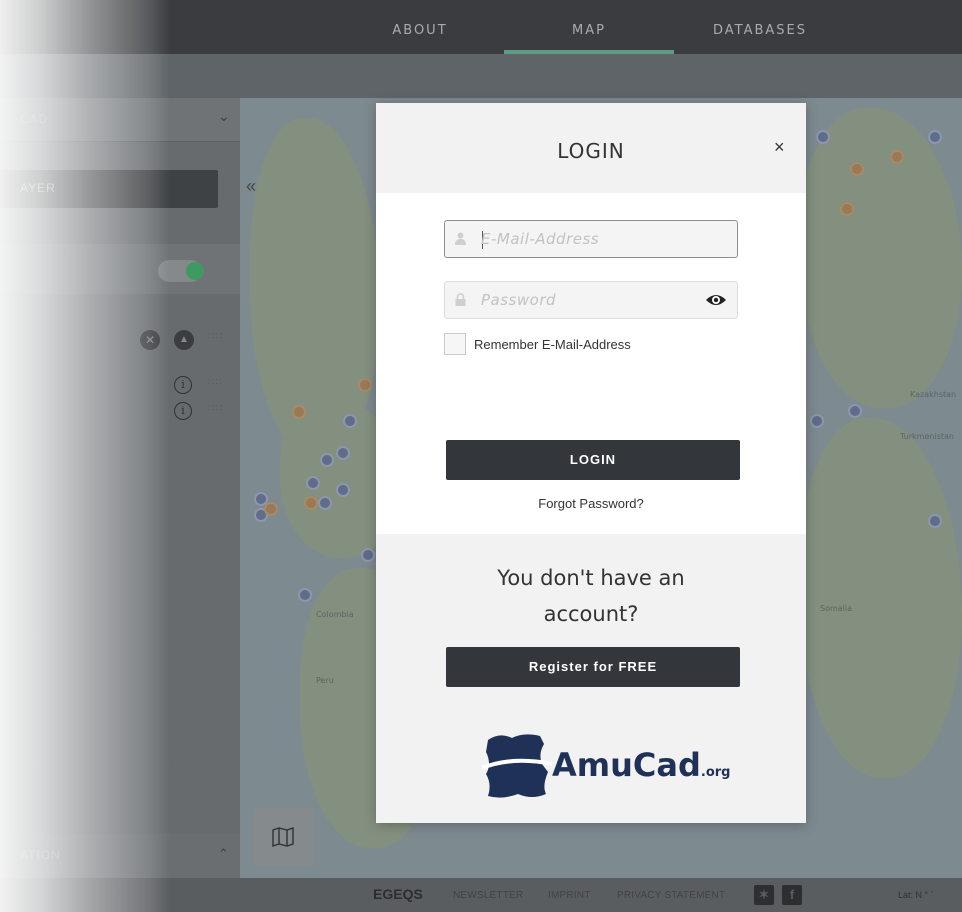  What do you see at coordinates (109, 189) in the screenshot?
I see `add-layer-button: AYER` at bounding box center [109, 189].